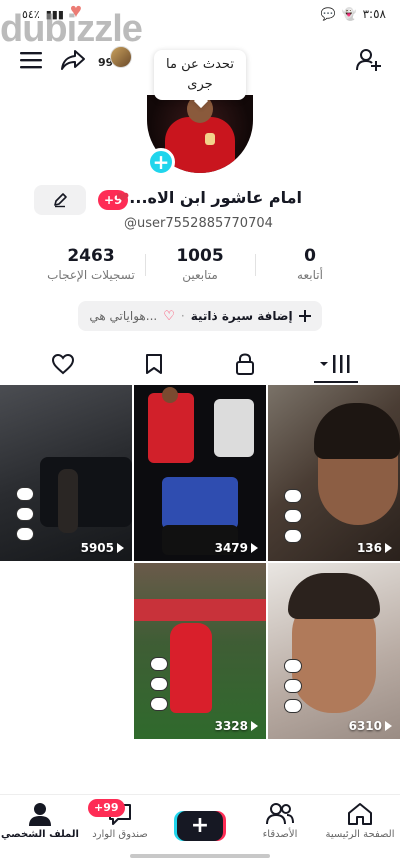 The width and height of the screenshot is (400, 866). Describe the element at coordinates (374, 548) in the screenshot. I see `video-views: 136` at that location.